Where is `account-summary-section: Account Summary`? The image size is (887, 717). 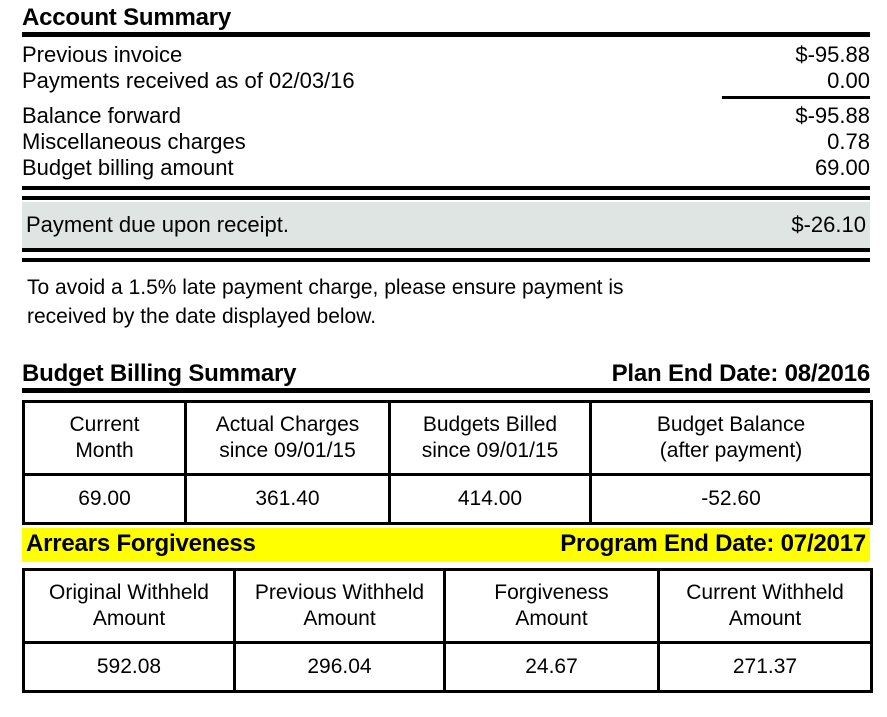 account-summary-section: Account Summary is located at coordinates (446, 20).